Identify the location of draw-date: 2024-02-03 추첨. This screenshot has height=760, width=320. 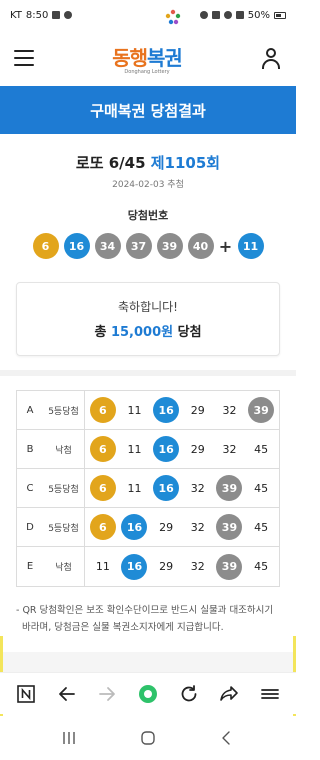
(148, 185).